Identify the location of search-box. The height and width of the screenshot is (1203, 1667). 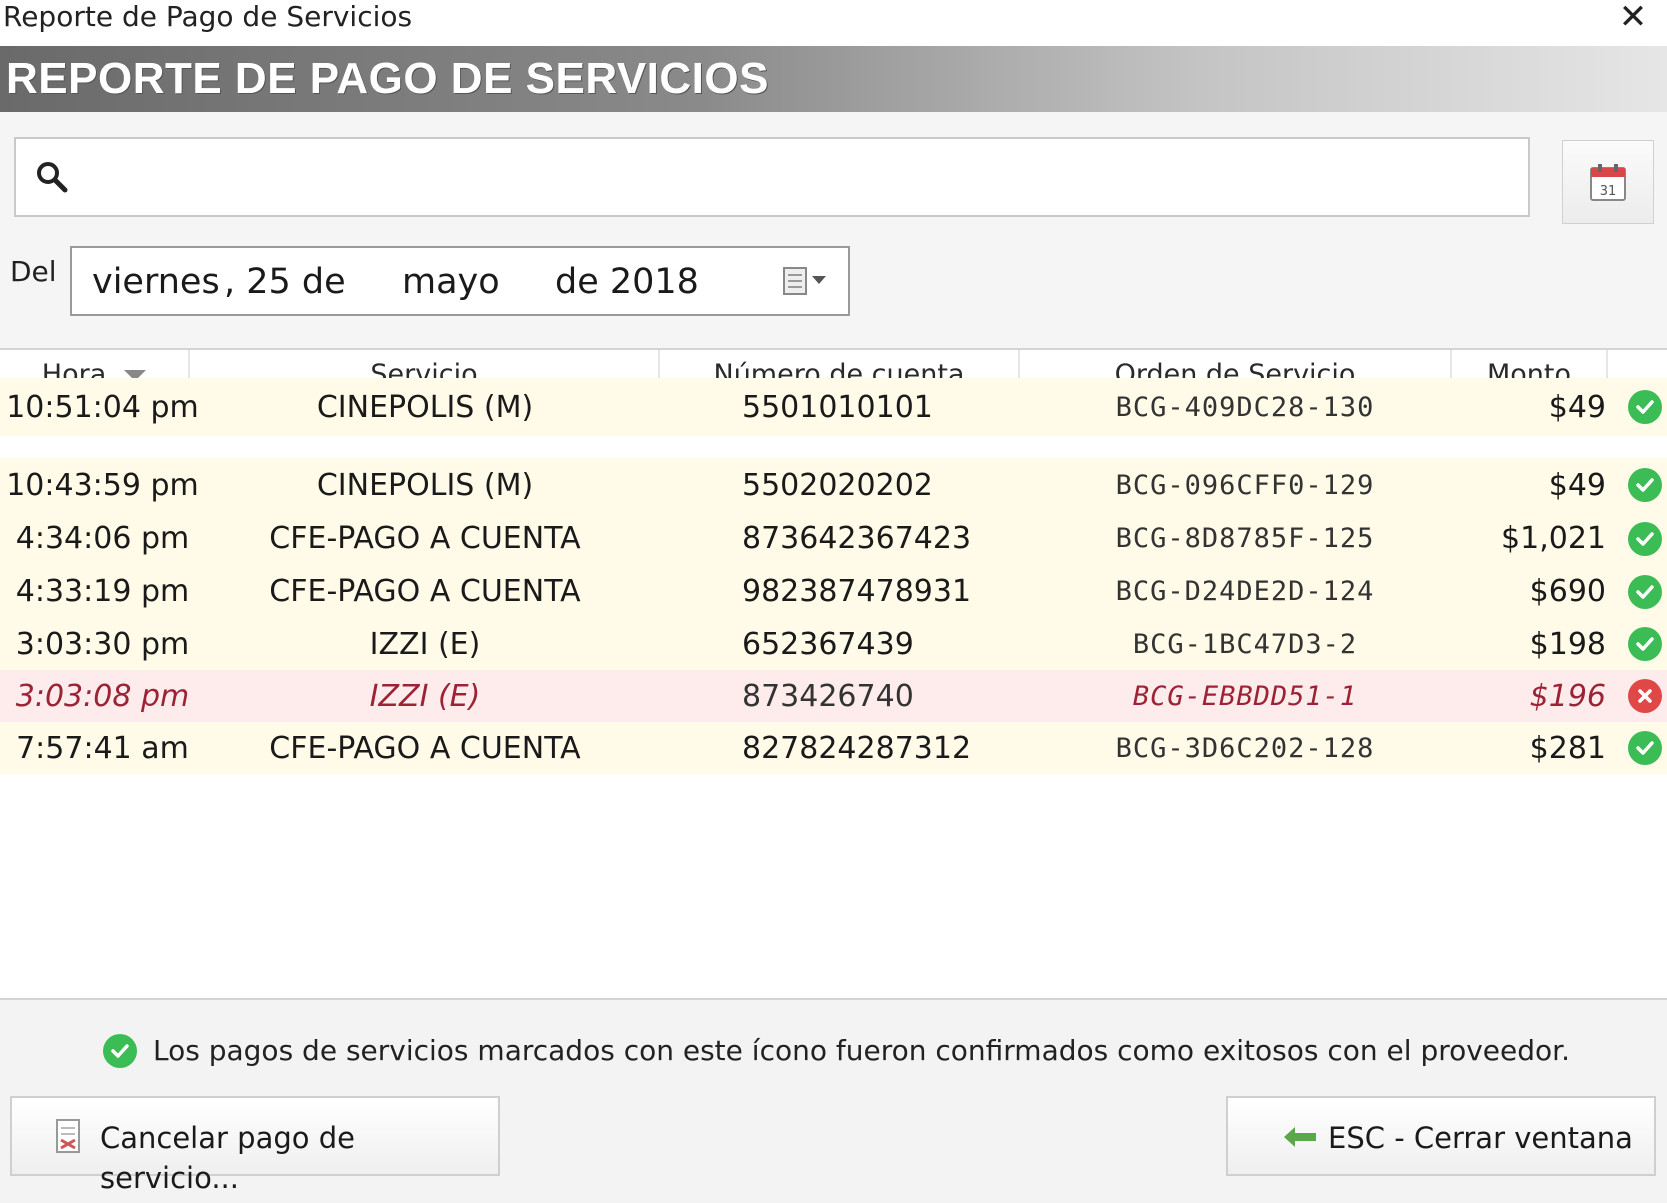
(772, 177).